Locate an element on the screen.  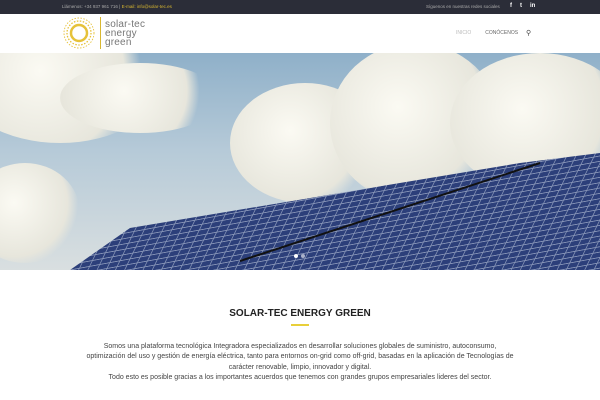
main-nav: INICIO CONÓCENOS ⚲ is located at coordinates (493, 33).